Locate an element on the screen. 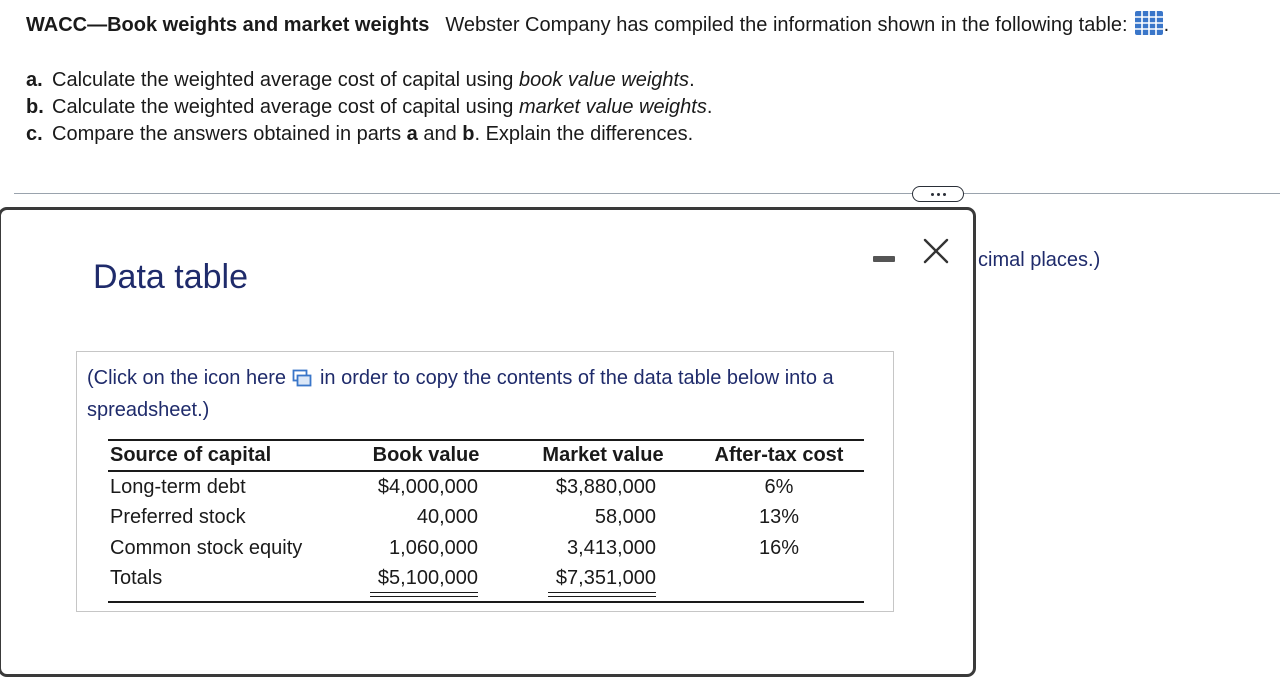 The image size is (1280, 677). section-divider is located at coordinates (647, 193).